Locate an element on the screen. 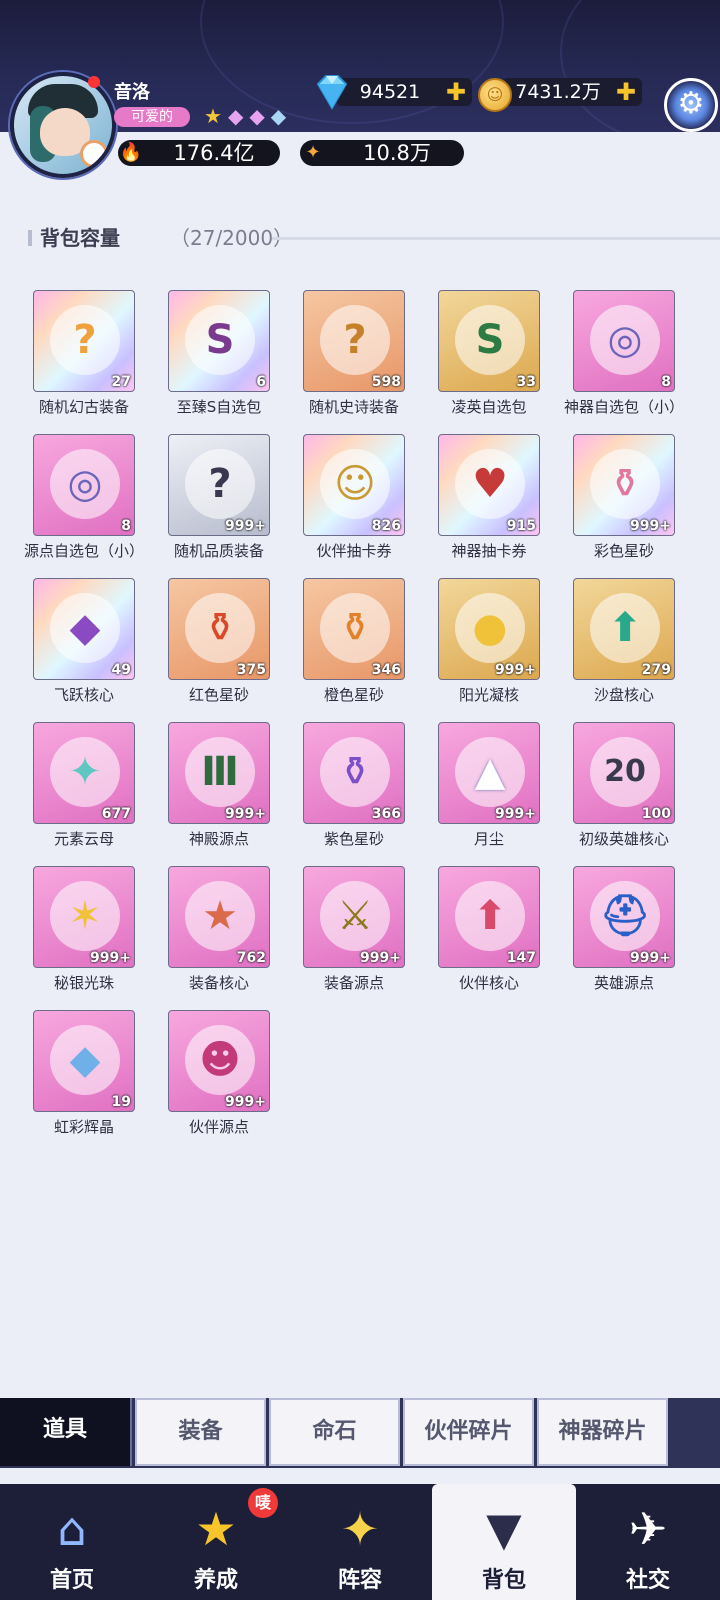 The width and height of the screenshot is (720, 1600). inventory-item: ✦ 677 元素云母 is located at coordinates (85, 785).